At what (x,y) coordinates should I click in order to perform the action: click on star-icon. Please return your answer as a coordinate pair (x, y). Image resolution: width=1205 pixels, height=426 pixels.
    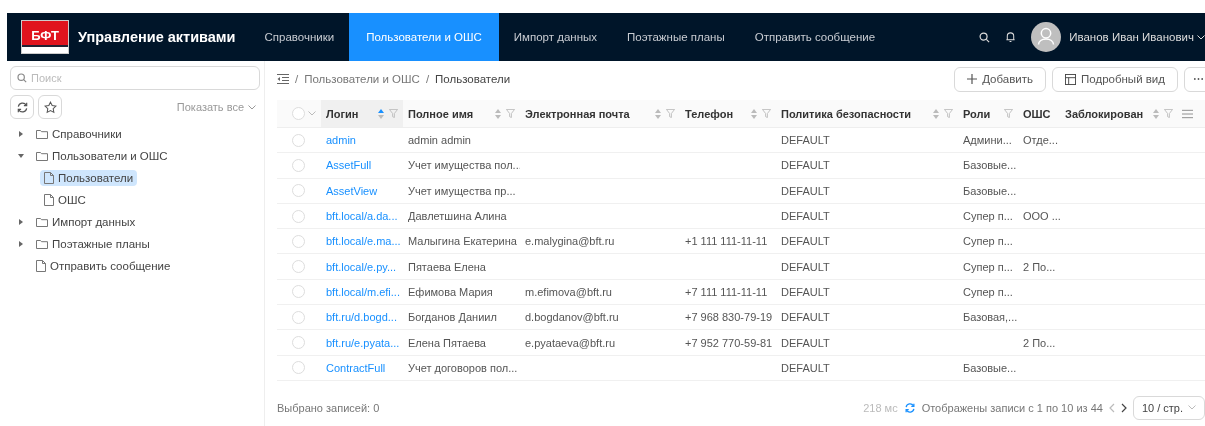
    Looking at the image, I should click on (50, 107).